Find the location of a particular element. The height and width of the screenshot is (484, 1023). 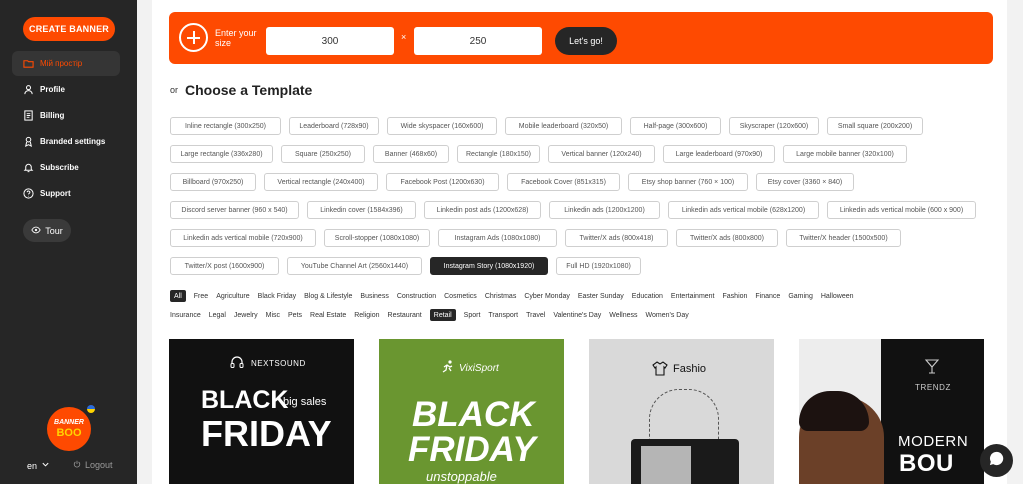

category-item: Religion is located at coordinates (366, 315).